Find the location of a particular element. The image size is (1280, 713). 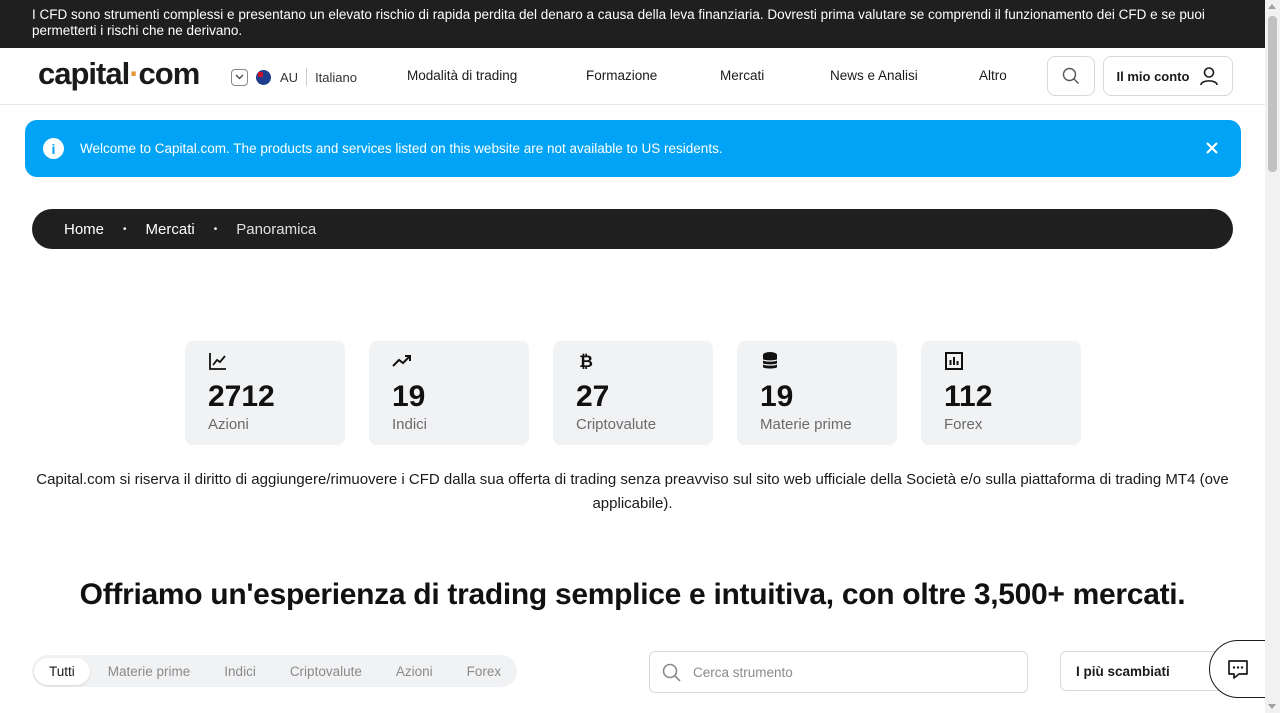

bitcoin-icon: ₿ is located at coordinates (586, 362).